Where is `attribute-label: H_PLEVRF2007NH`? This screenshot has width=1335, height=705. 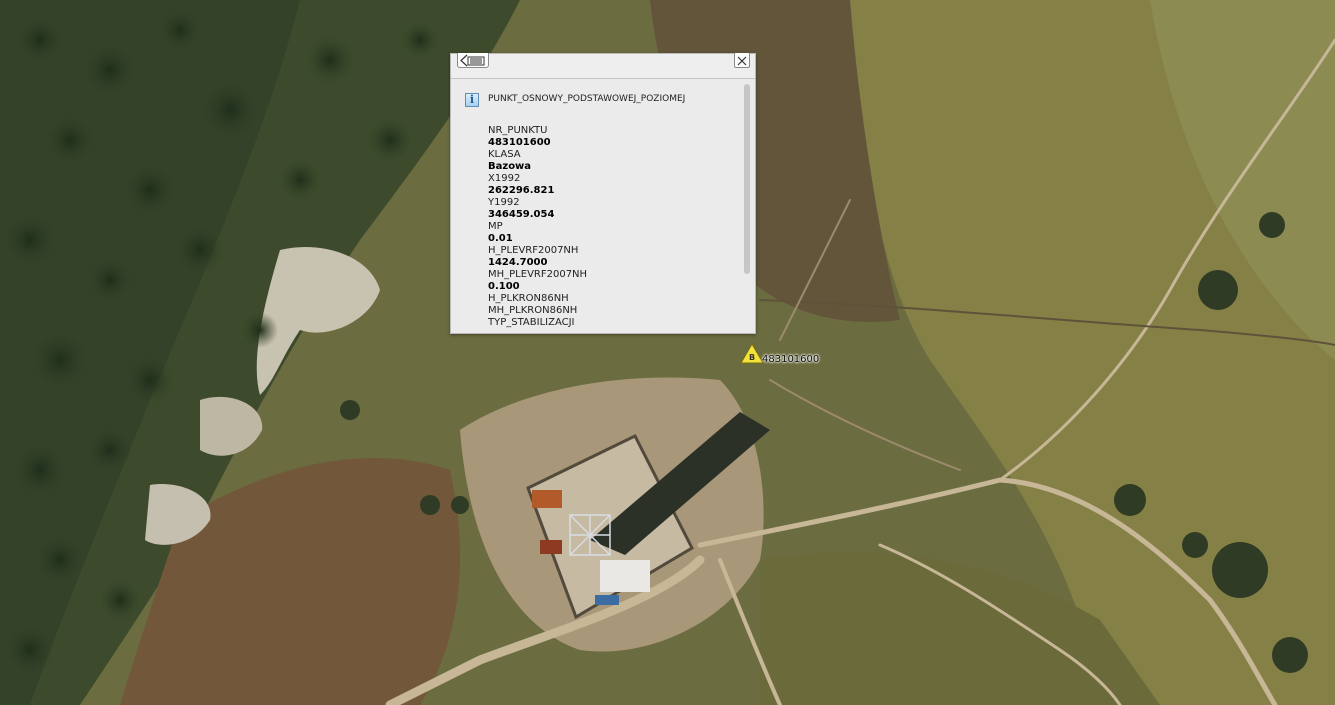
attribute-label: H_PLEVRF2007NH is located at coordinates (533, 250).